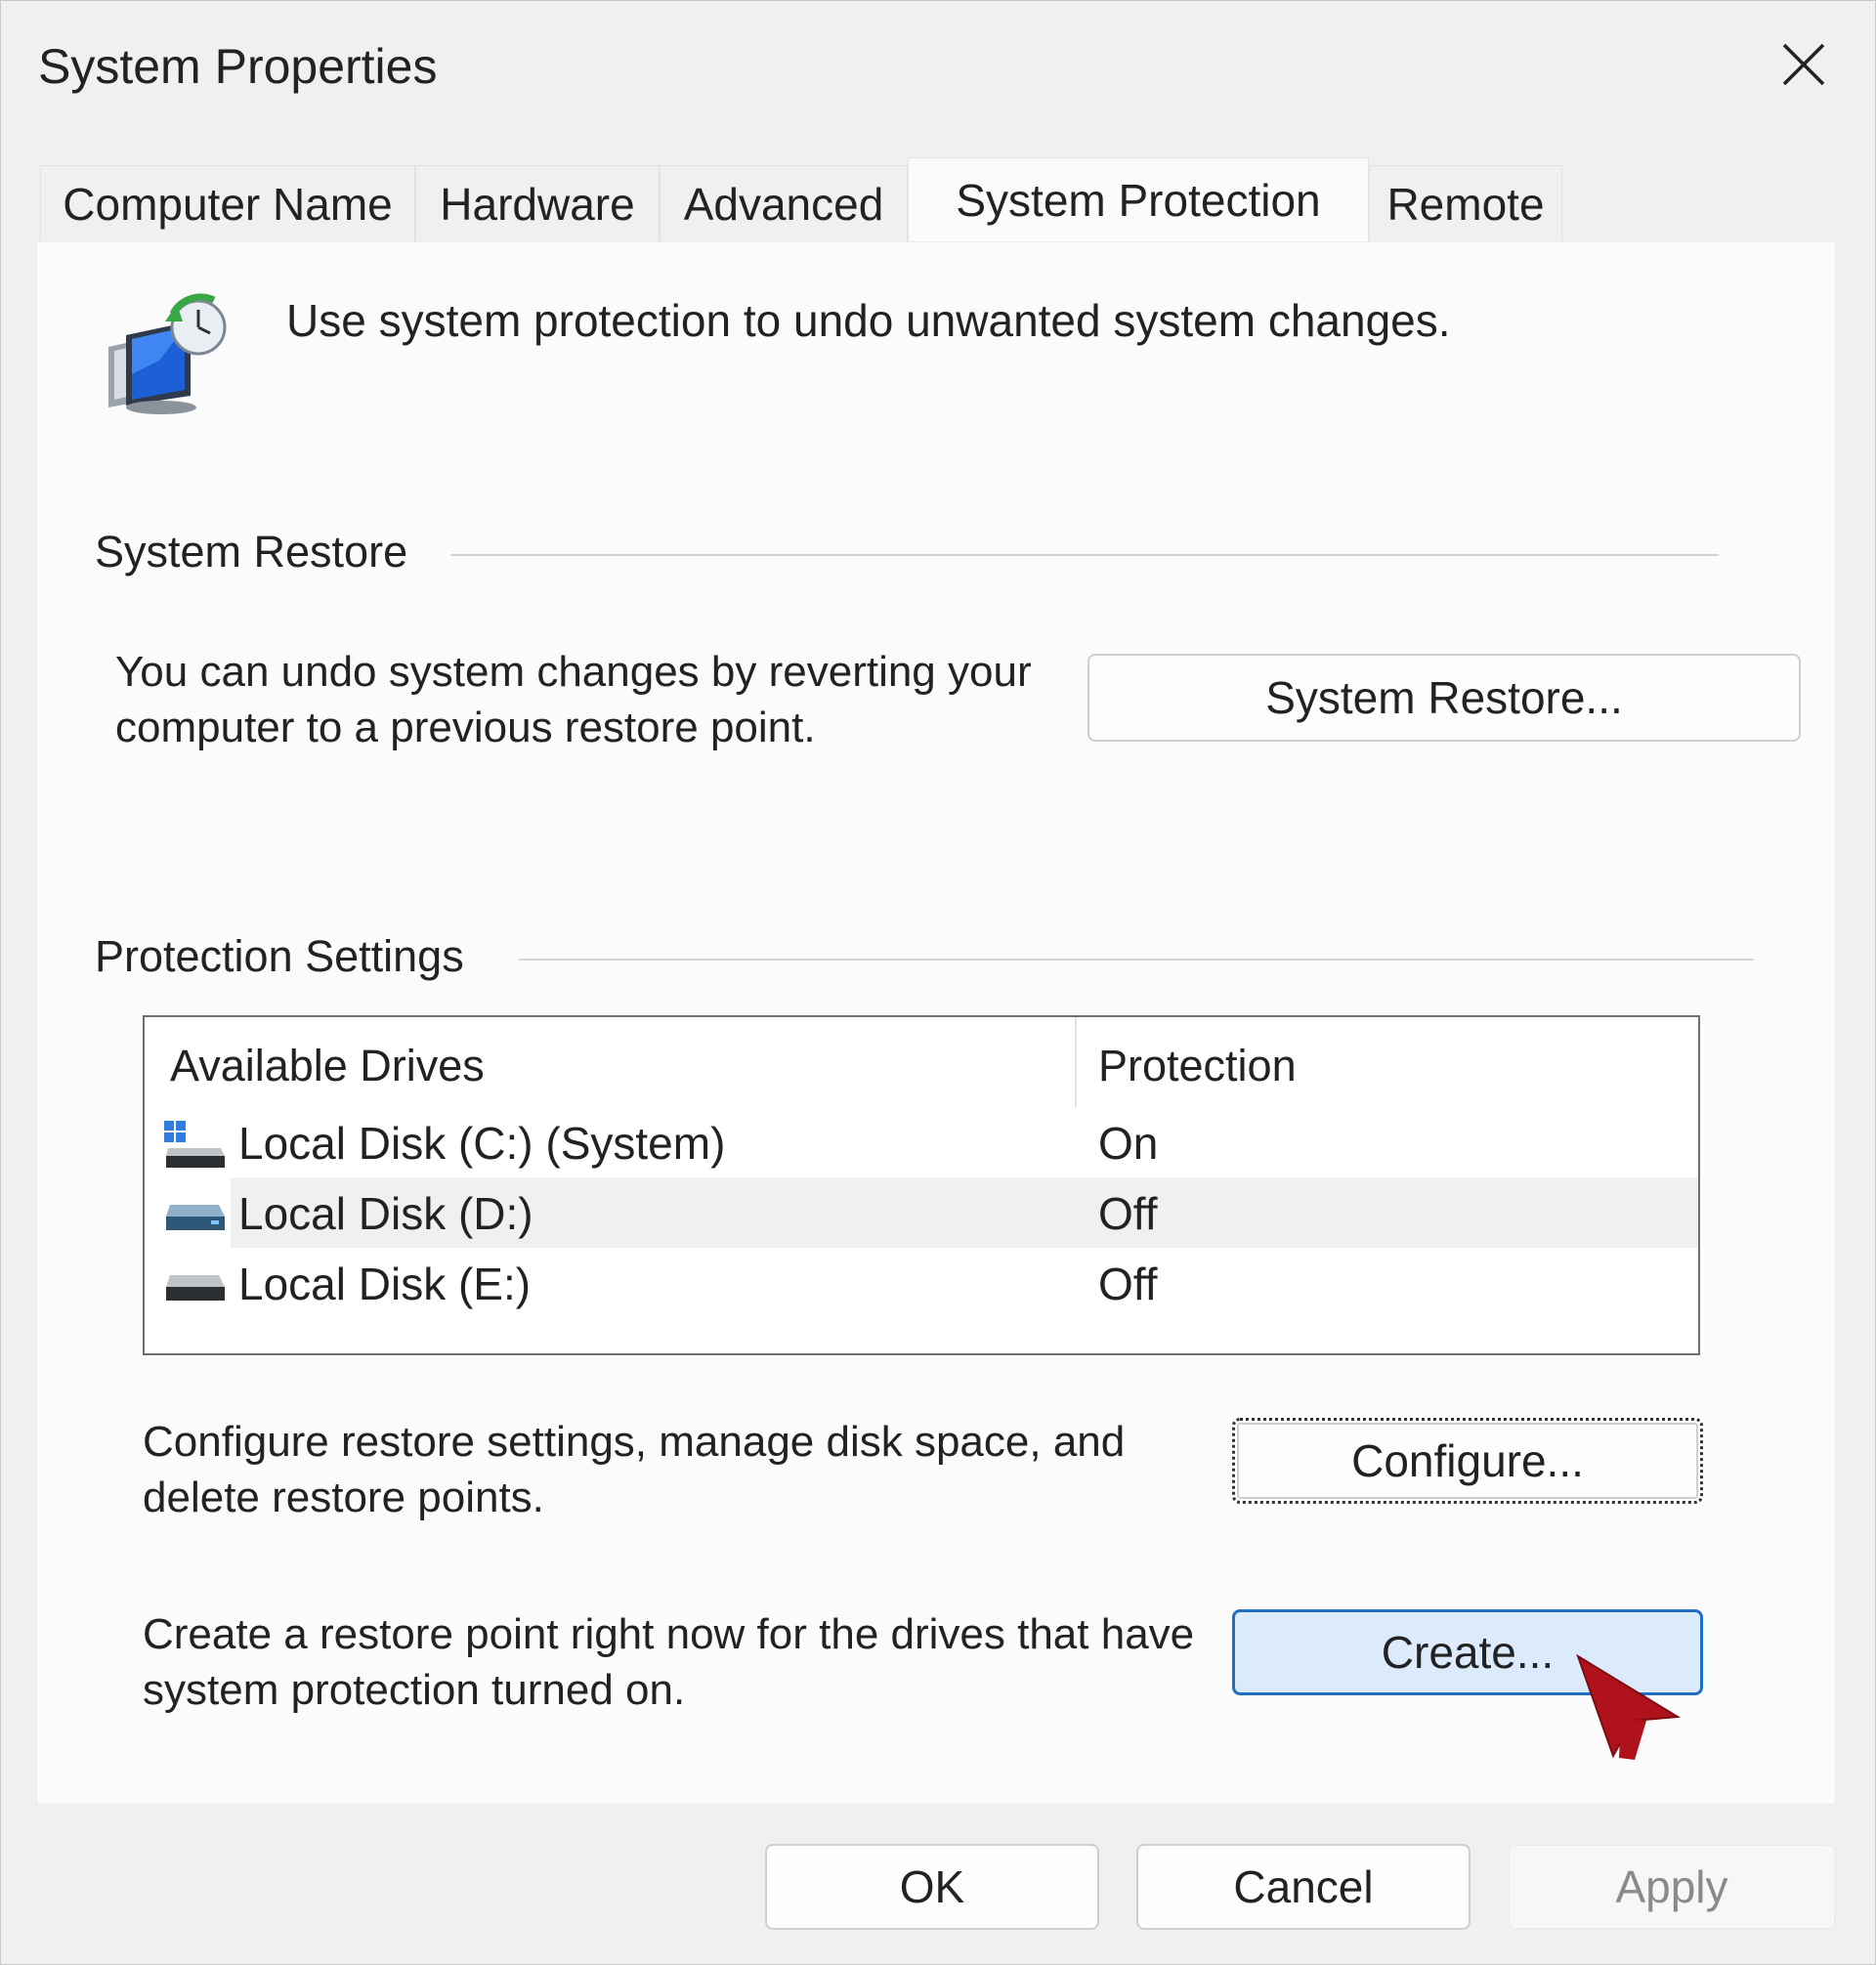  Describe the element at coordinates (537, 203) in the screenshot. I see `tab-hardware: Hardware` at that location.